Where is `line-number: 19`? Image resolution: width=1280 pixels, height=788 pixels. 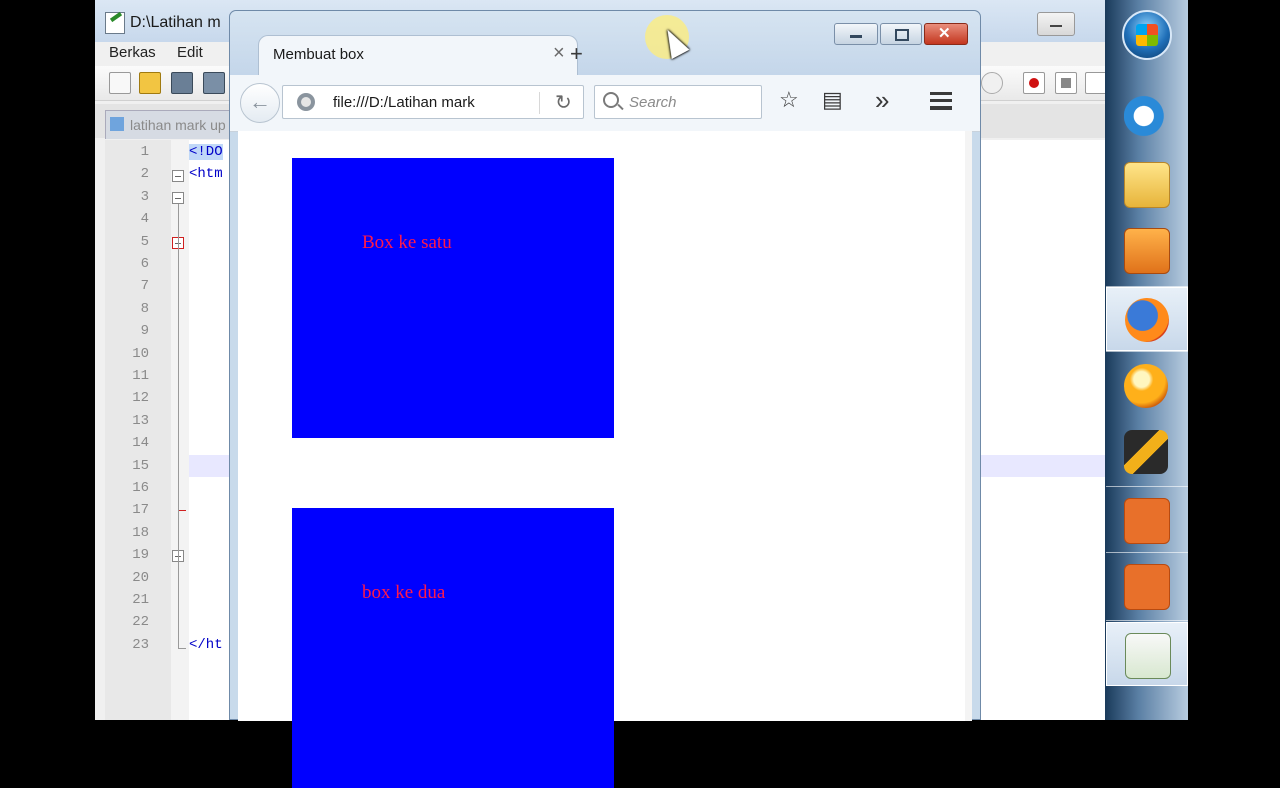
line-number: 19 is located at coordinates (140, 555).